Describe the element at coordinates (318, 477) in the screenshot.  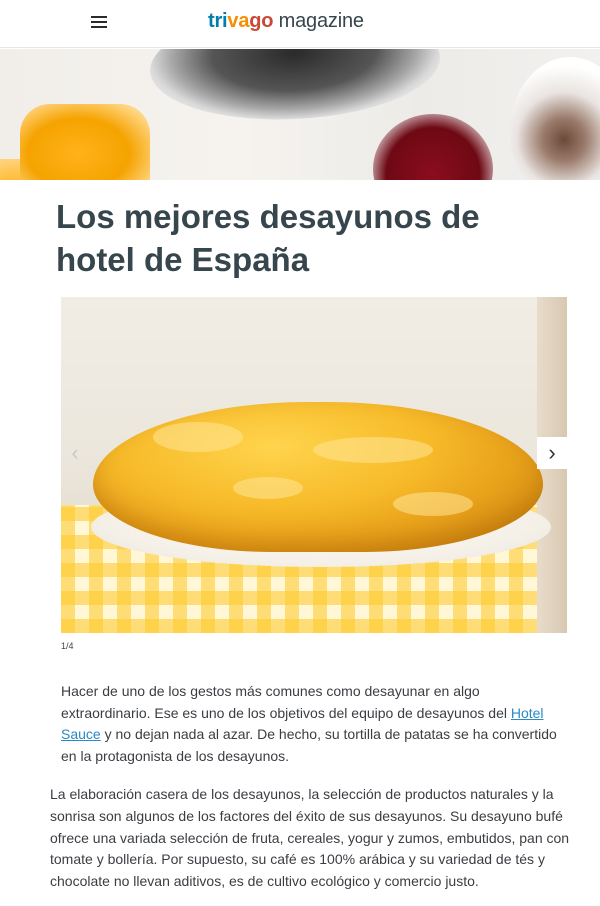
I see `gallery-tortilla-image` at that location.